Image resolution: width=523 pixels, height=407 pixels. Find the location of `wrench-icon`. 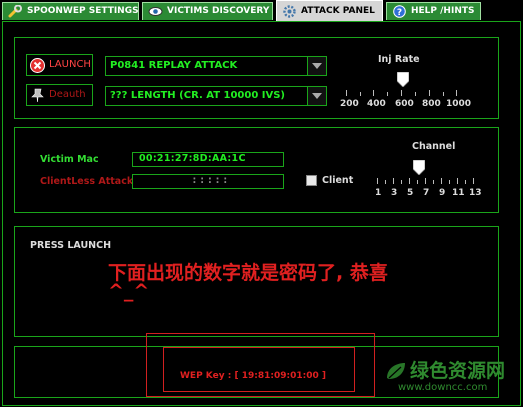

wrench-icon is located at coordinates (15, 11).